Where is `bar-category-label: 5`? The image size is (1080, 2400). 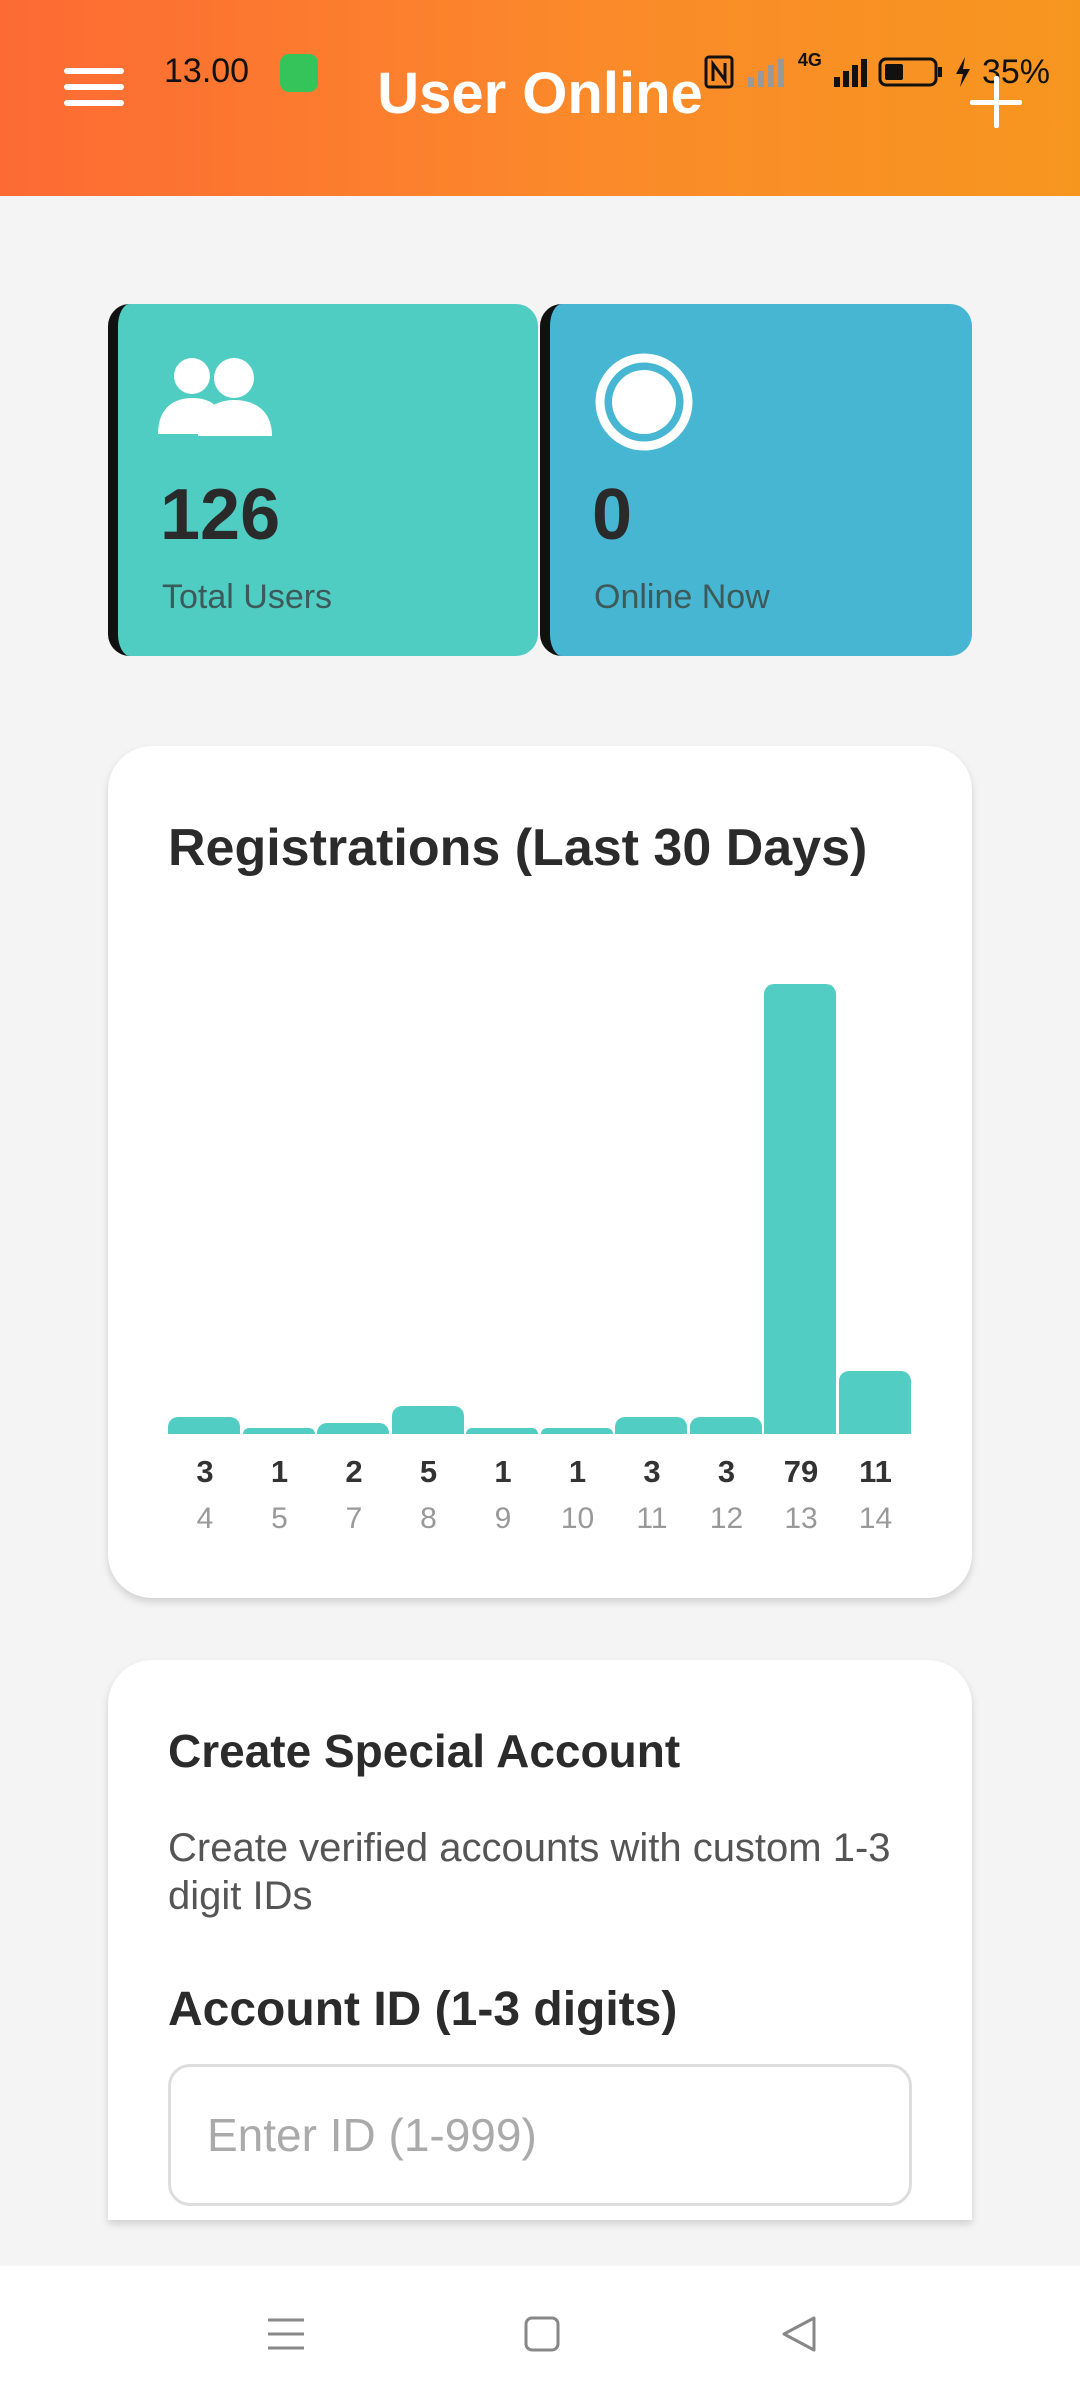 bar-category-label: 5 is located at coordinates (279, 1518).